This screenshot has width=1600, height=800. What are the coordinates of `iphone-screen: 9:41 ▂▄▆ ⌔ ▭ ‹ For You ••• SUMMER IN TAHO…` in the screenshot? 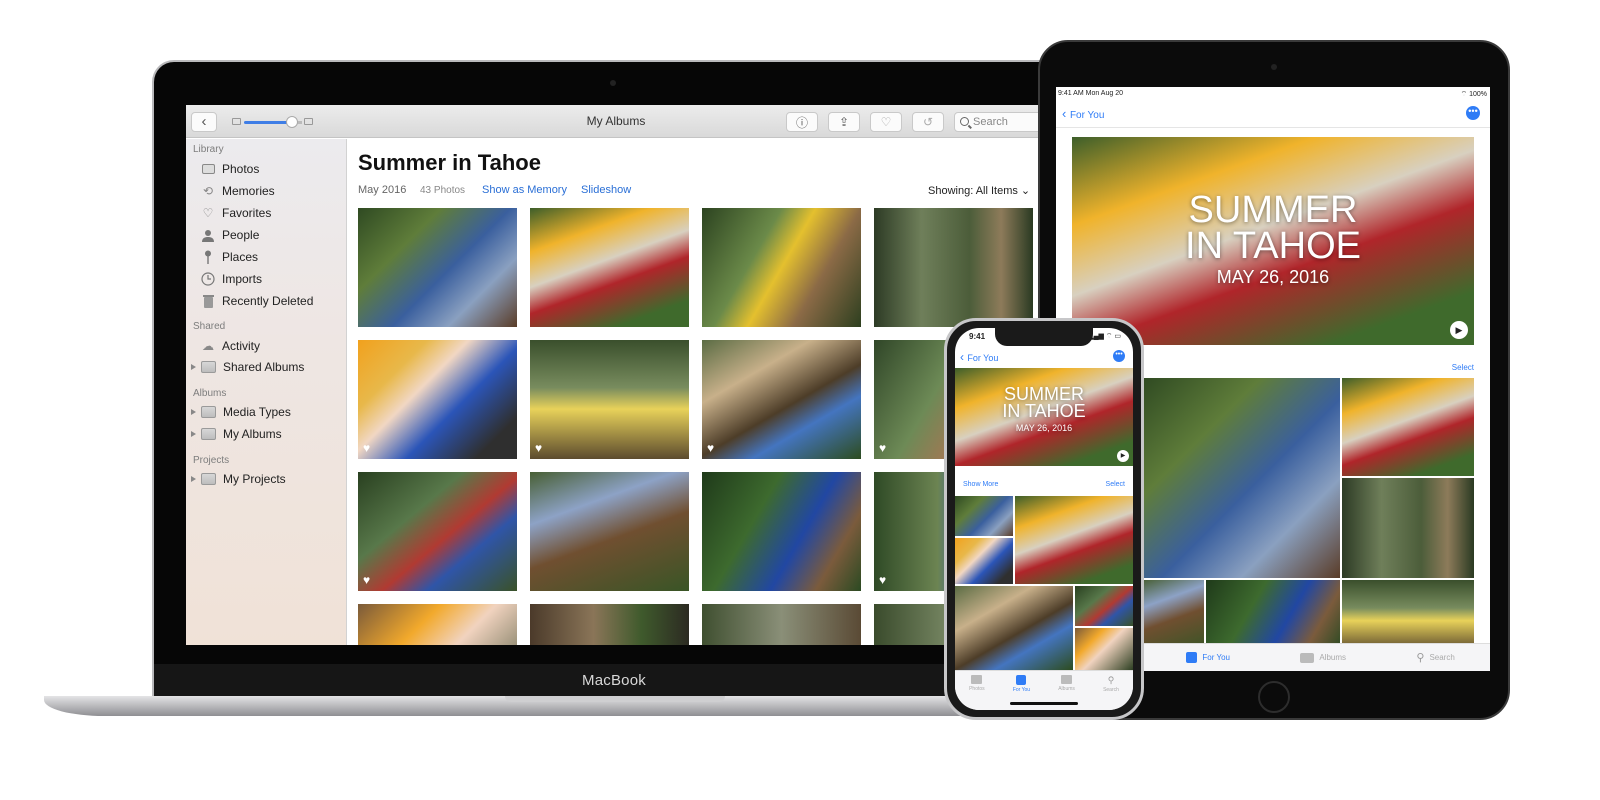 It's located at (1044, 519).